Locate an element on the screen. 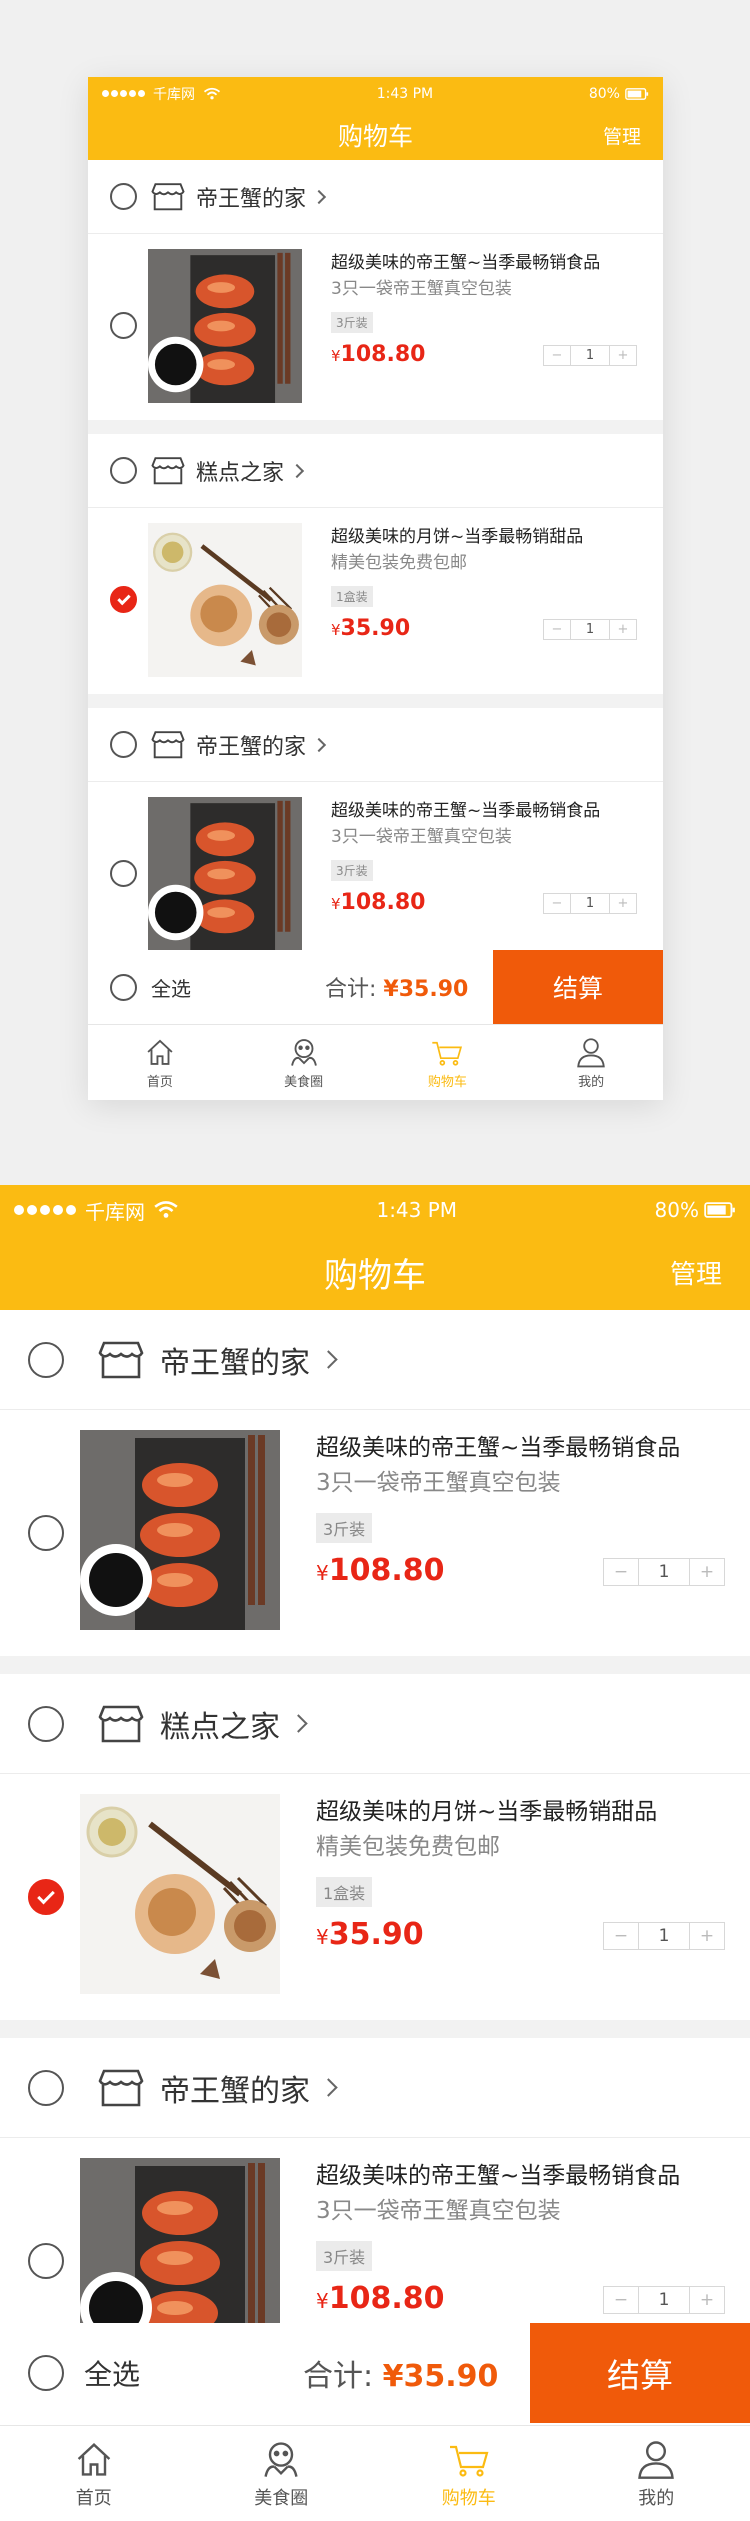 The height and width of the screenshot is (2521, 750). carrier-label: 千库网 is located at coordinates (115, 1211).